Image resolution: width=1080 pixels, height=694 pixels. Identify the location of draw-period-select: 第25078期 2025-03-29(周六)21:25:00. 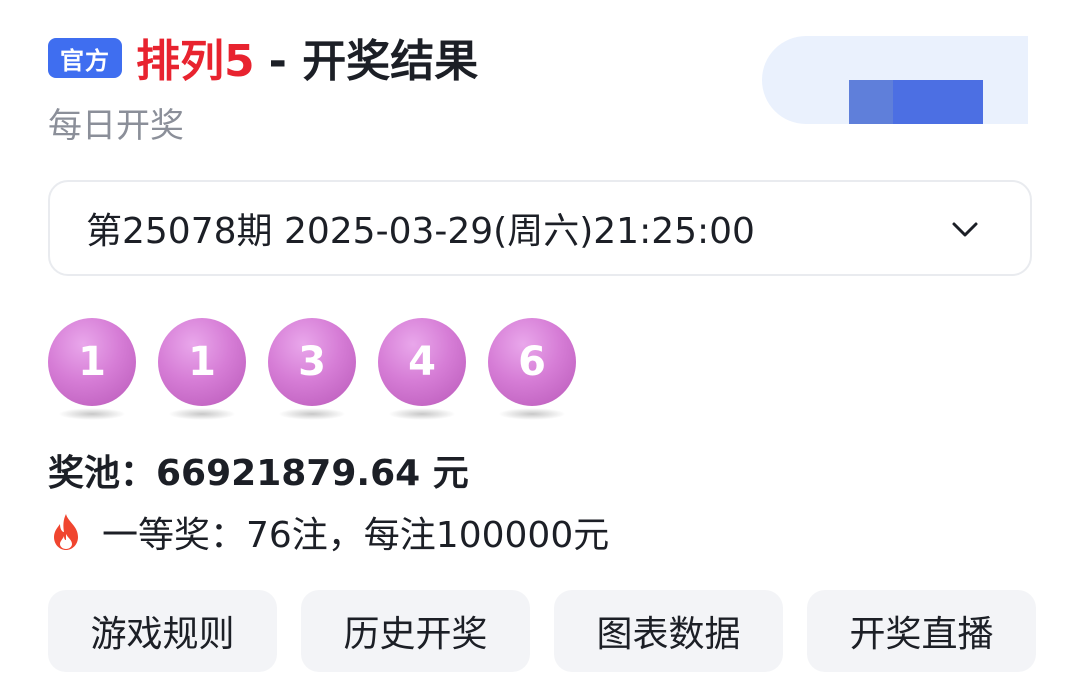
(540, 228).